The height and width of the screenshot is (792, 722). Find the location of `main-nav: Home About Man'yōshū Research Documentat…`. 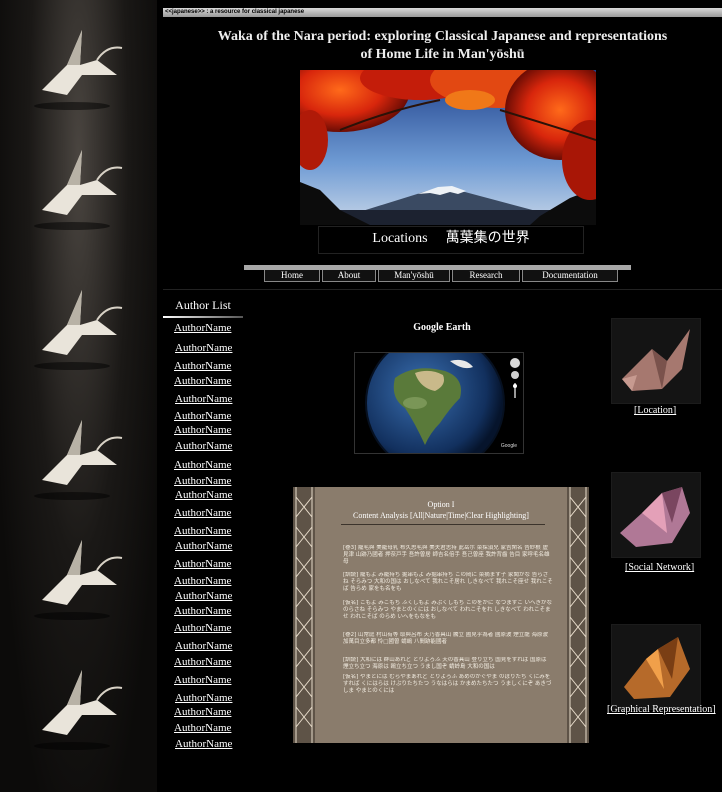

main-nav: Home About Man'yōshū Research Documentat… is located at coordinates (442, 276).